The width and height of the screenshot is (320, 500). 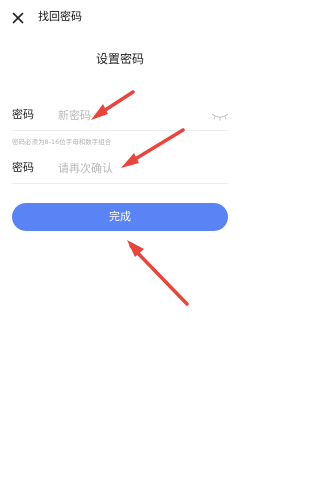 What do you see at coordinates (119, 59) in the screenshot?
I see `page-title: 设置密码` at bounding box center [119, 59].